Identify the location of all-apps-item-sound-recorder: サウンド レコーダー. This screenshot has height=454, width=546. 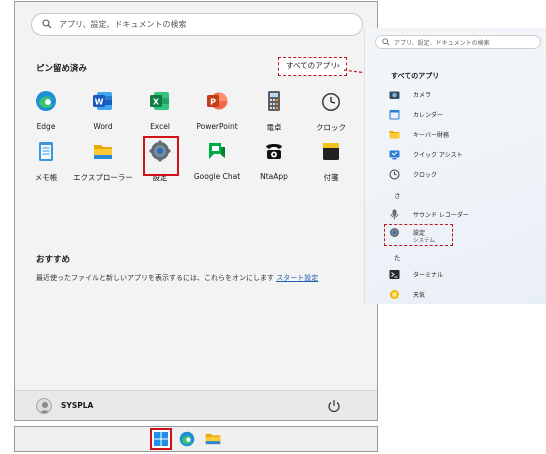
(464, 215).